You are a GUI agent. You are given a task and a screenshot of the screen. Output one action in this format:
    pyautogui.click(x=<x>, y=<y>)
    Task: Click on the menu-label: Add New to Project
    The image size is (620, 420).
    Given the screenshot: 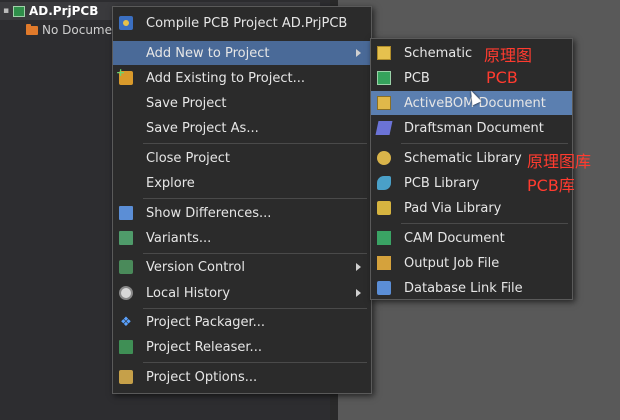 What is the action you would take?
    pyautogui.click(x=208, y=53)
    